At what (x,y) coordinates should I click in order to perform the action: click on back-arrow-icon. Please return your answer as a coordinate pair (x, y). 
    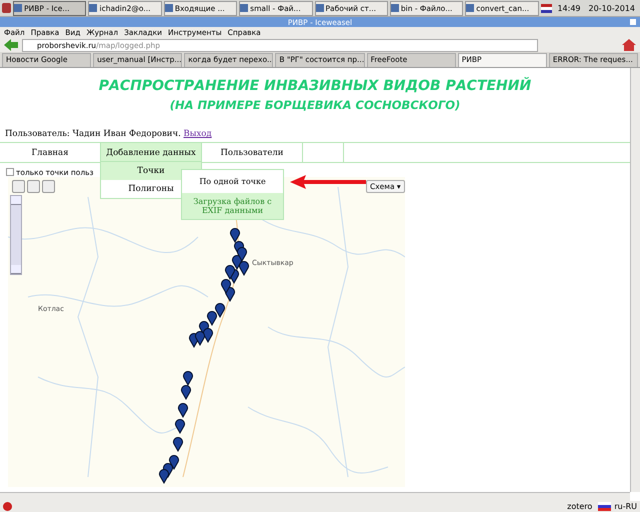
    Looking at the image, I should click on (11, 45).